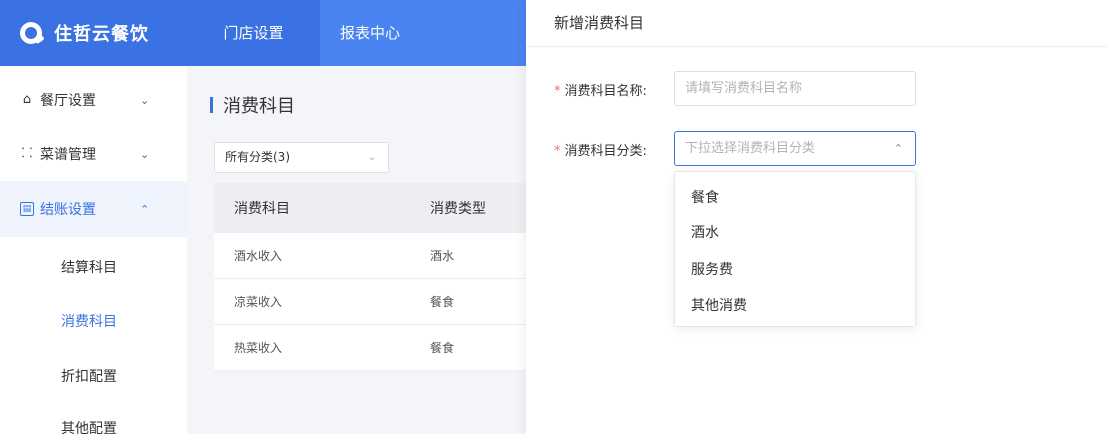 Image resolution: width=1108 pixels, height=434 pixels. Describe the element at coordinates (458, 209) in the screenshot. I see `column-header-type: 消费类型` at that location.